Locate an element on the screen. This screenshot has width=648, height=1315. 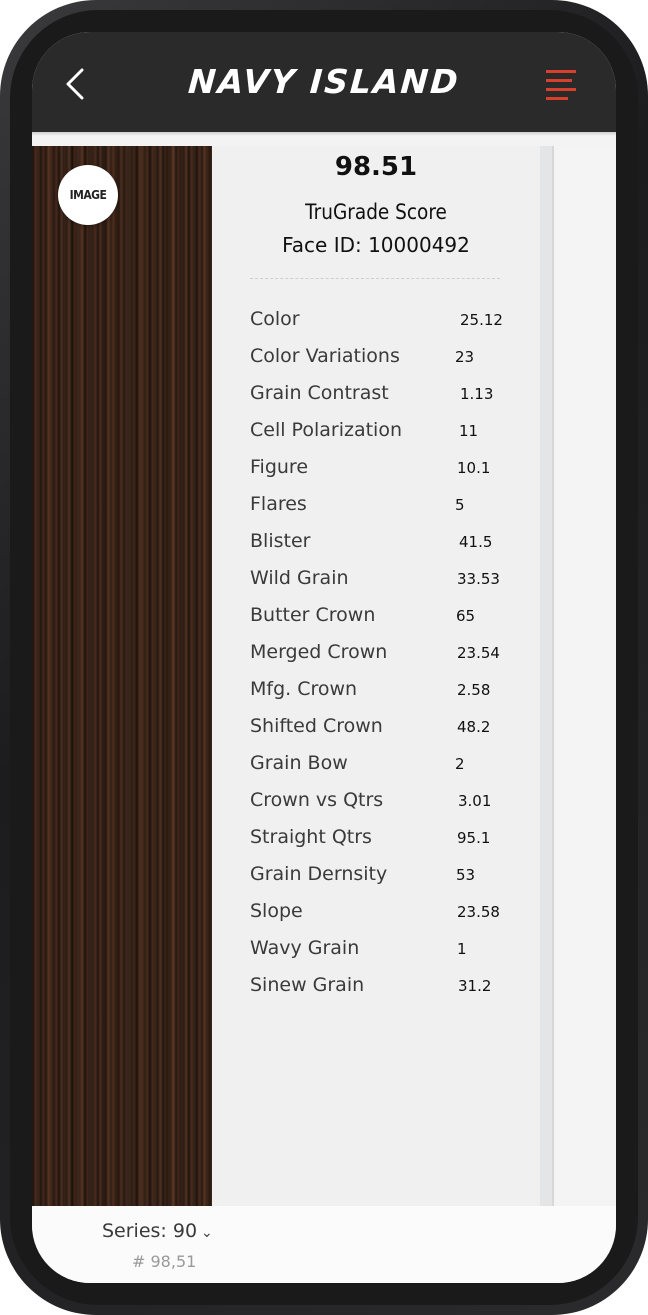
metric-value: 31.2 is located at coordinates (475, 986).